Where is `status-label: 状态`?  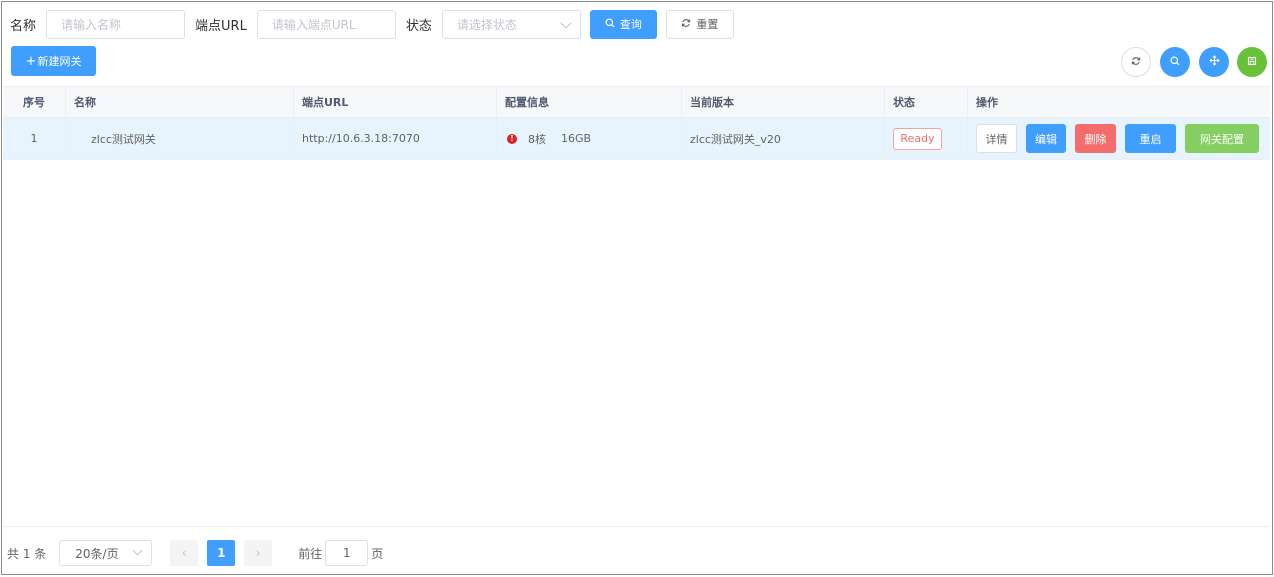
status-label: 状态 is located at coordinates (418, 26).